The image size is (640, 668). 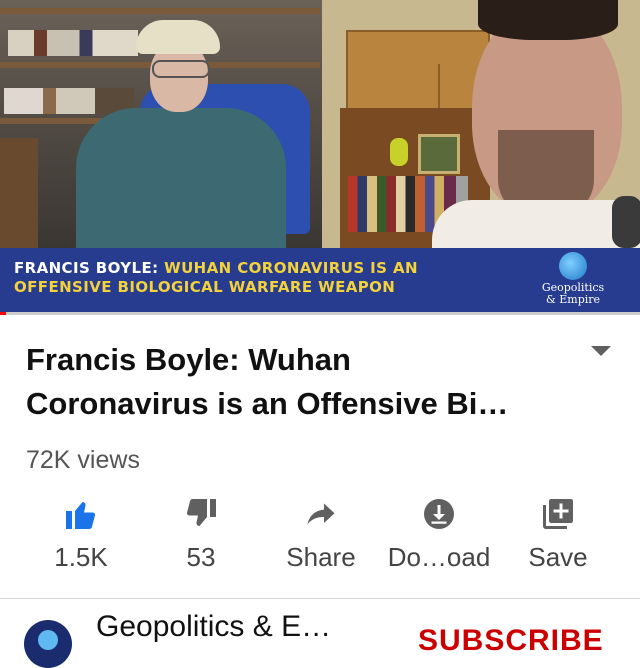 I want to click on subscribe-button: SUBSCRIBE, so click(x=511, y=641).